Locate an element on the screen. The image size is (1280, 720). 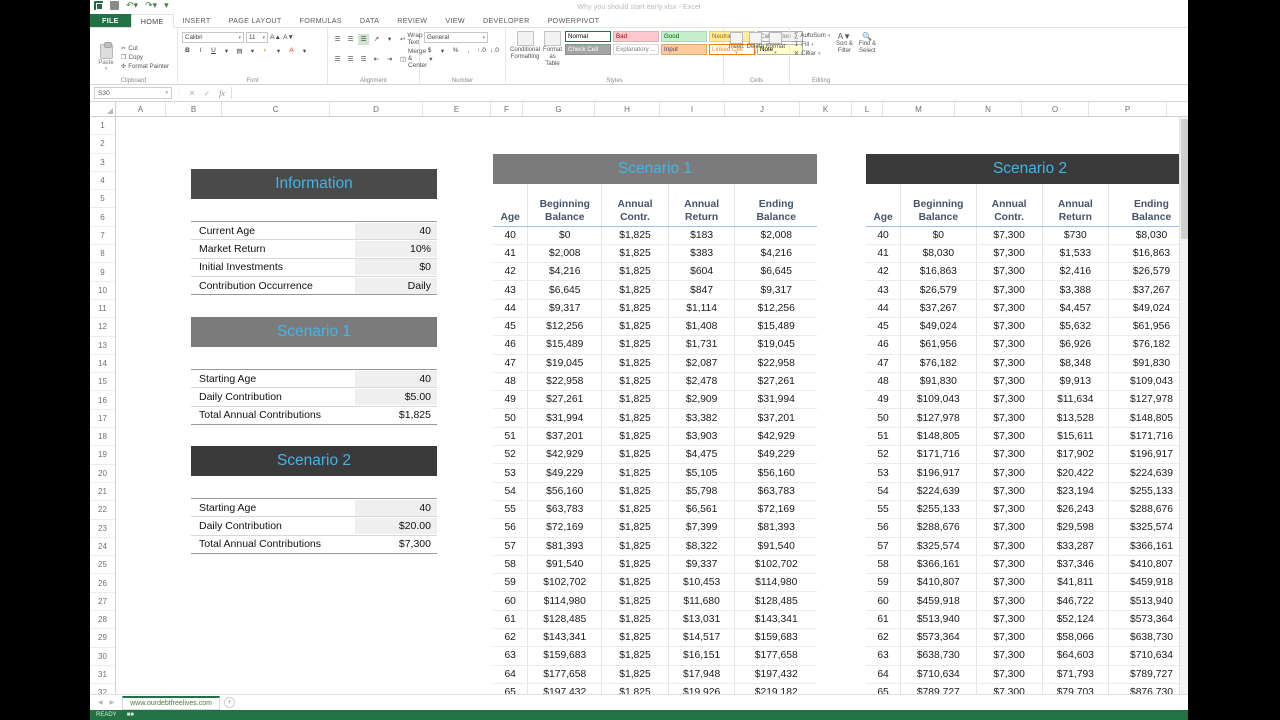
table-row: 62 $143,341 $1,825 $14,517 $159,683 is located at coordinates (655, 638).